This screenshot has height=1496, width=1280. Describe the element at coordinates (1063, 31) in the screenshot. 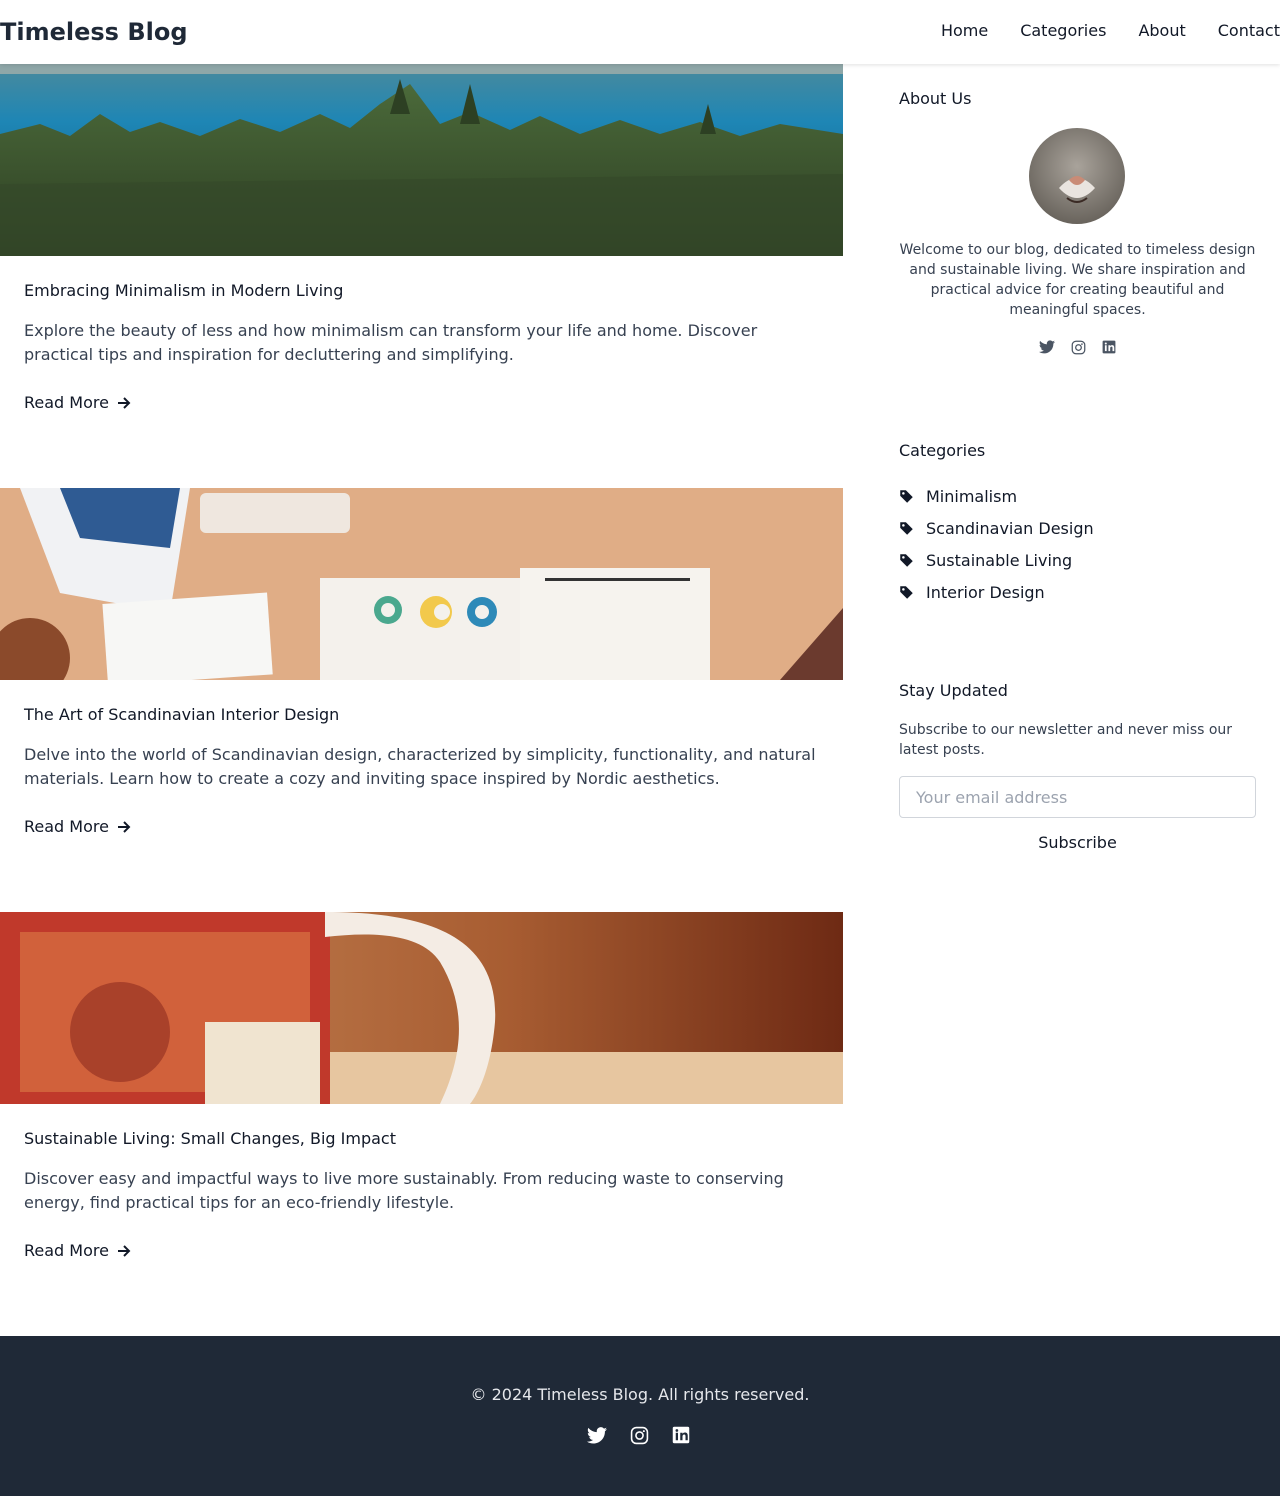

I see `nav-categories: Categories` at that location.